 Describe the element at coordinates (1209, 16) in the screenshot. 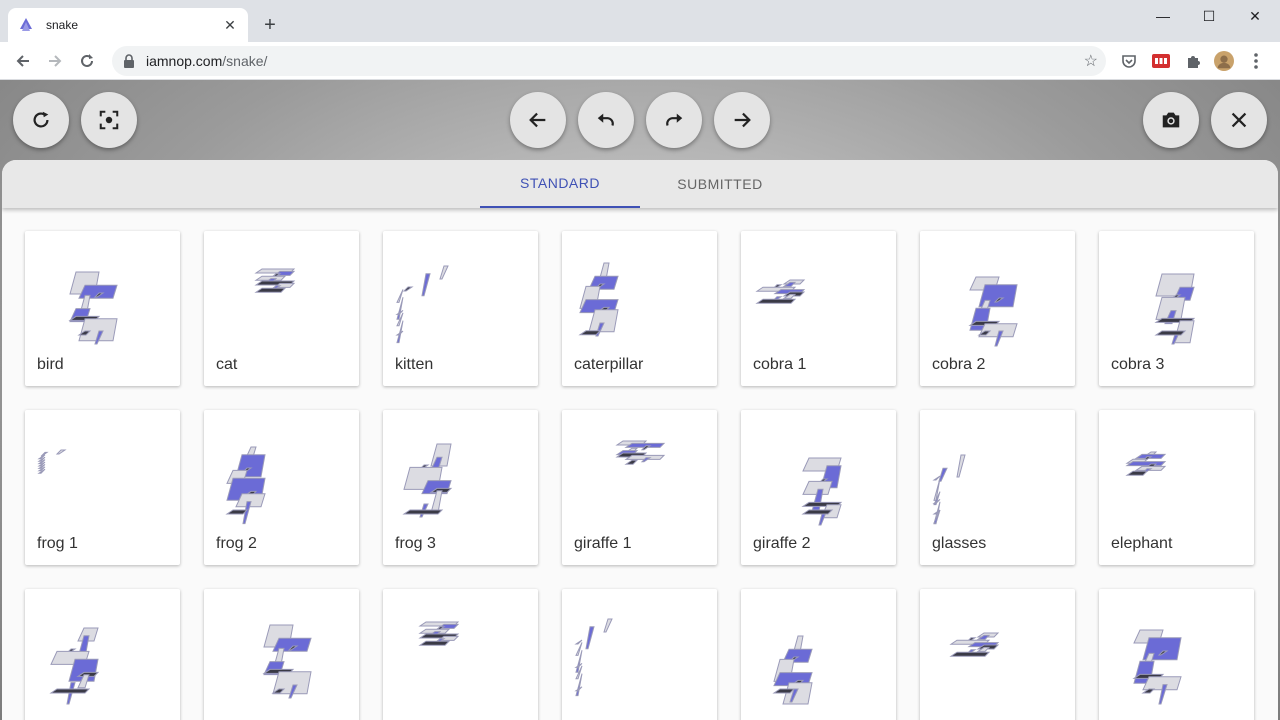

I see `maximize-button: ☐` at that location.